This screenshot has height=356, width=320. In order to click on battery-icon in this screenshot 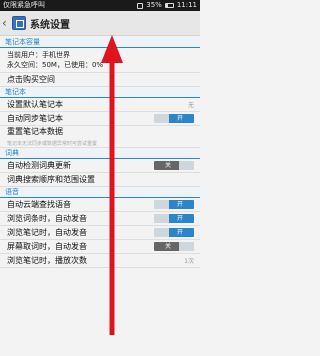, I will do `click(169, 5)`.